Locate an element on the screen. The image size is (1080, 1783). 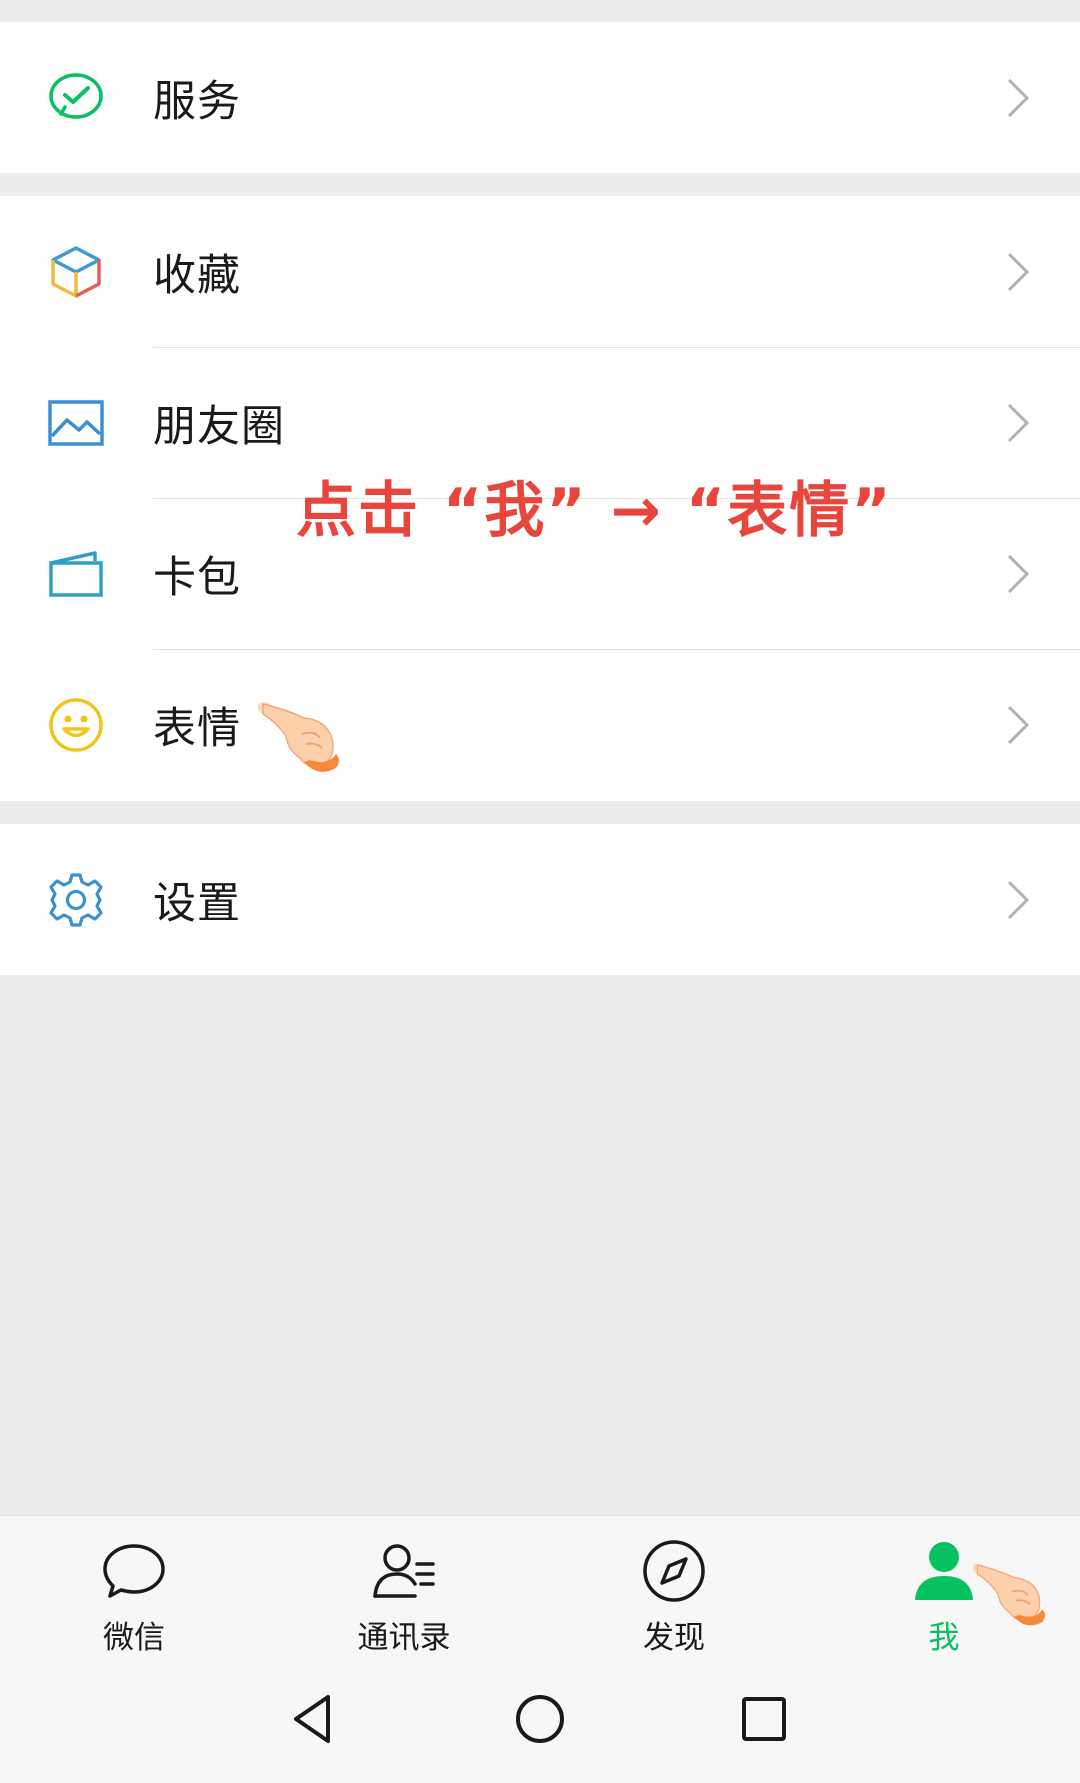
card-wallet-icon is located at coordinates (76, 574).